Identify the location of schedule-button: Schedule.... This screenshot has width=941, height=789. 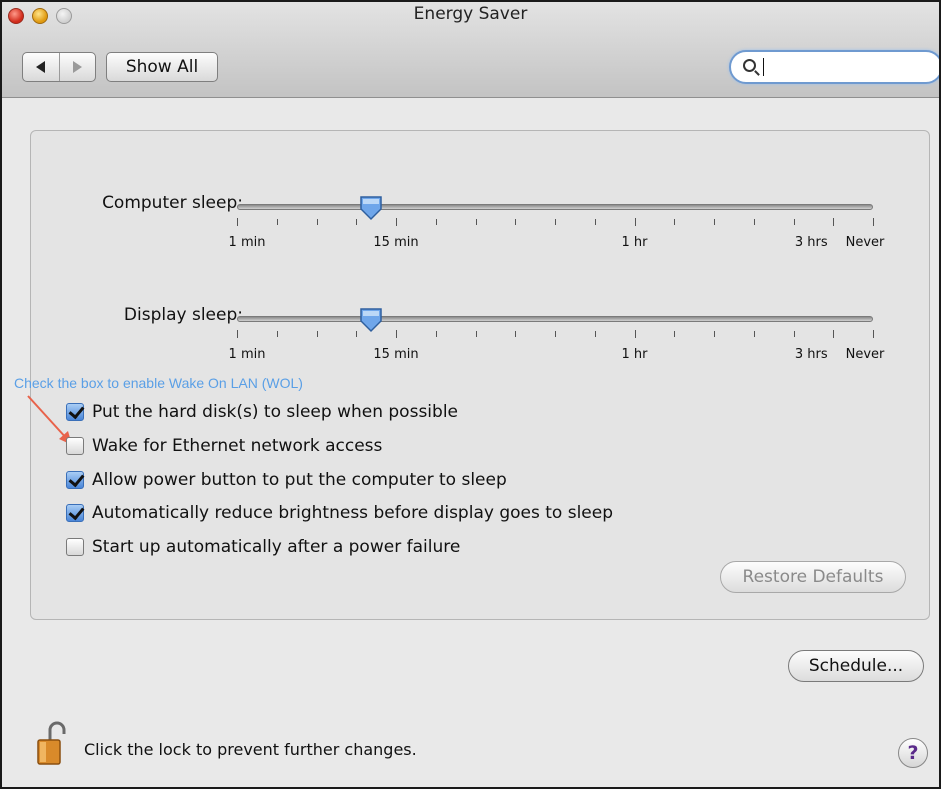
(856, 666).